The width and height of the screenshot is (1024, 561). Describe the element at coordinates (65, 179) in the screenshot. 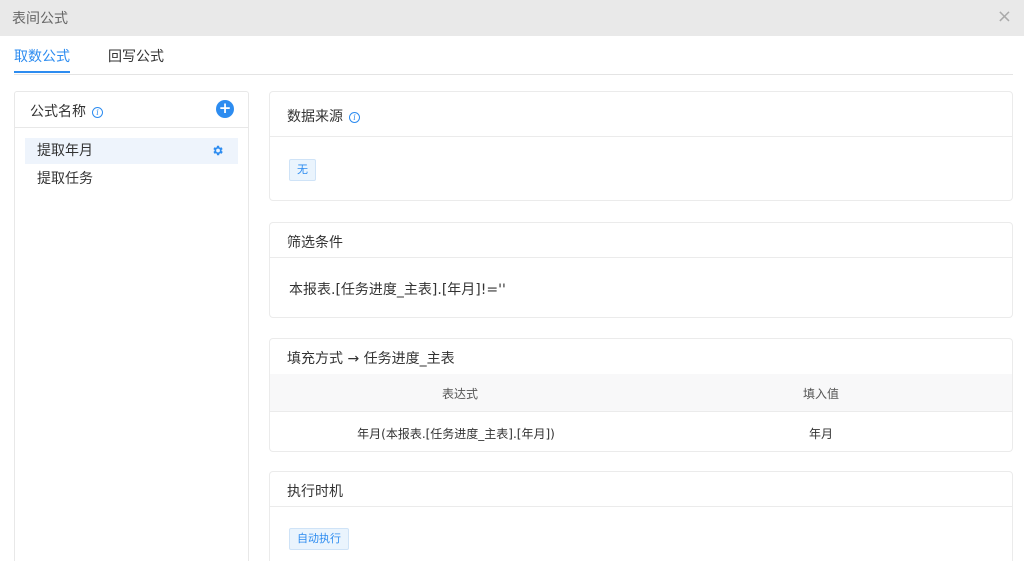

I see `formula-item-label: 提取任务` at that location.